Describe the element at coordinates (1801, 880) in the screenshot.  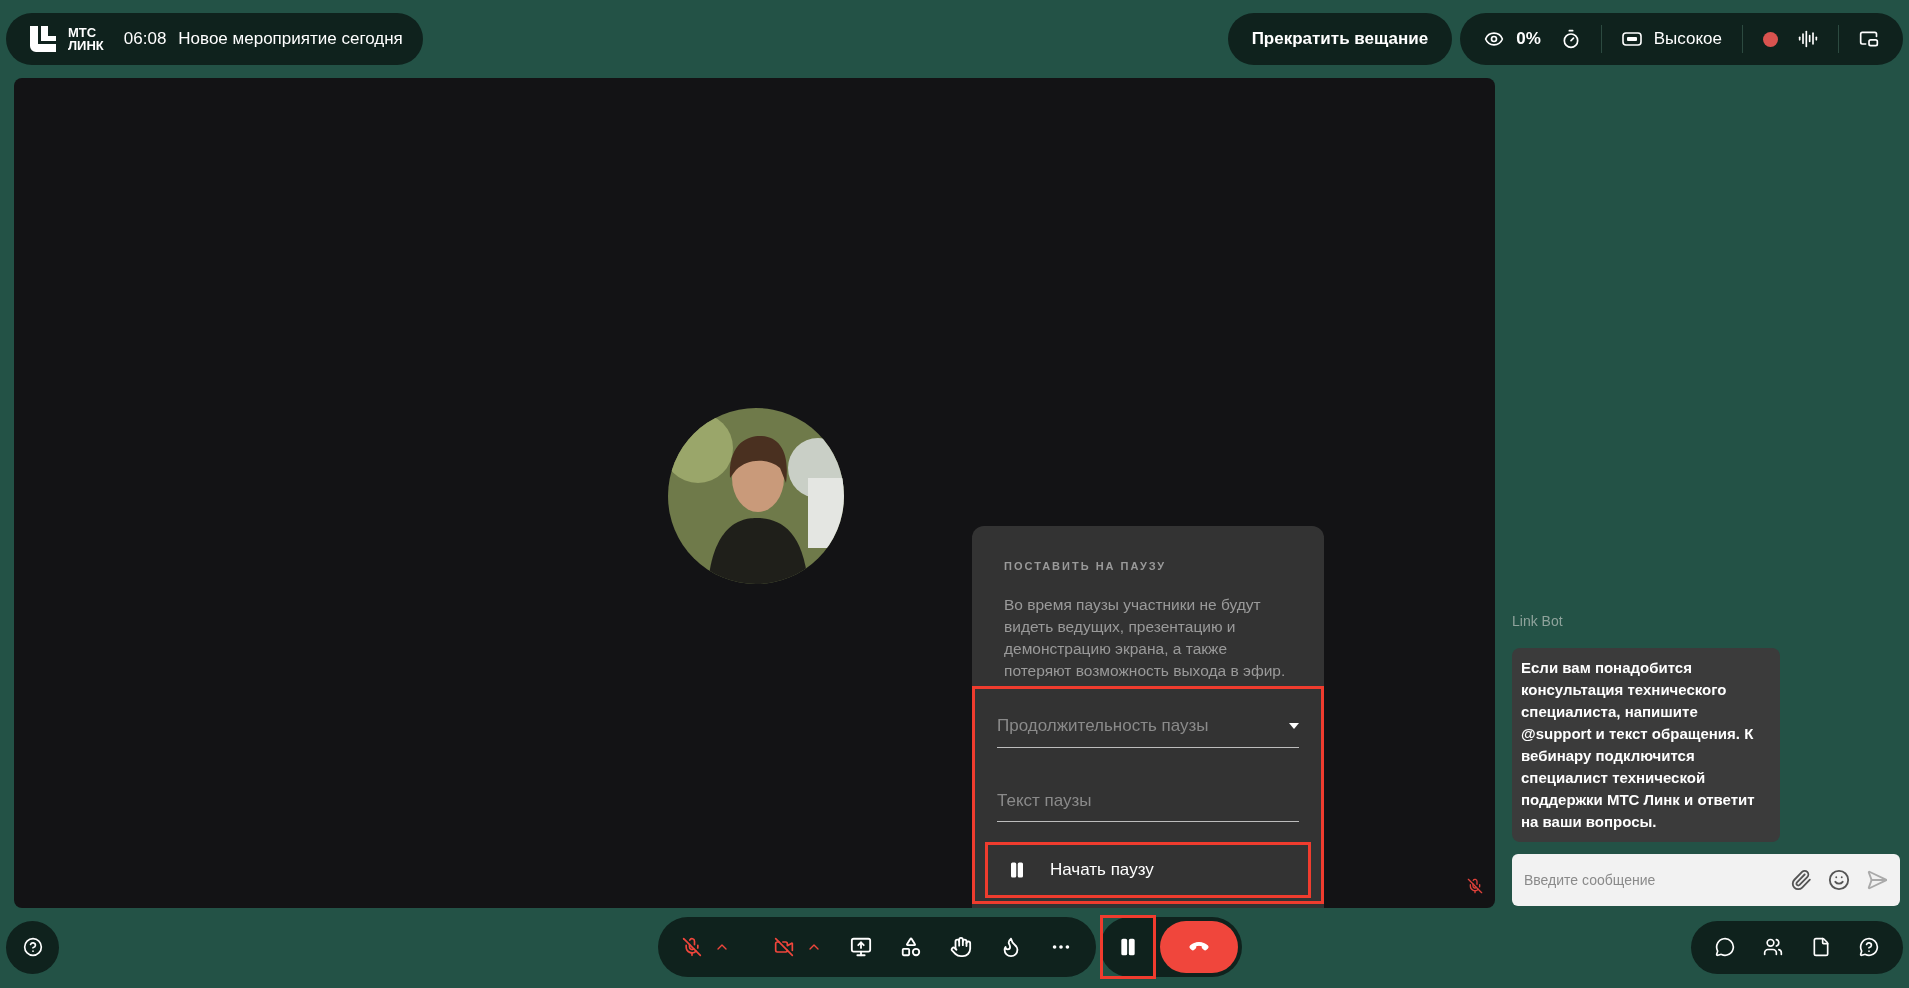
I see `attach-icon` at that location.